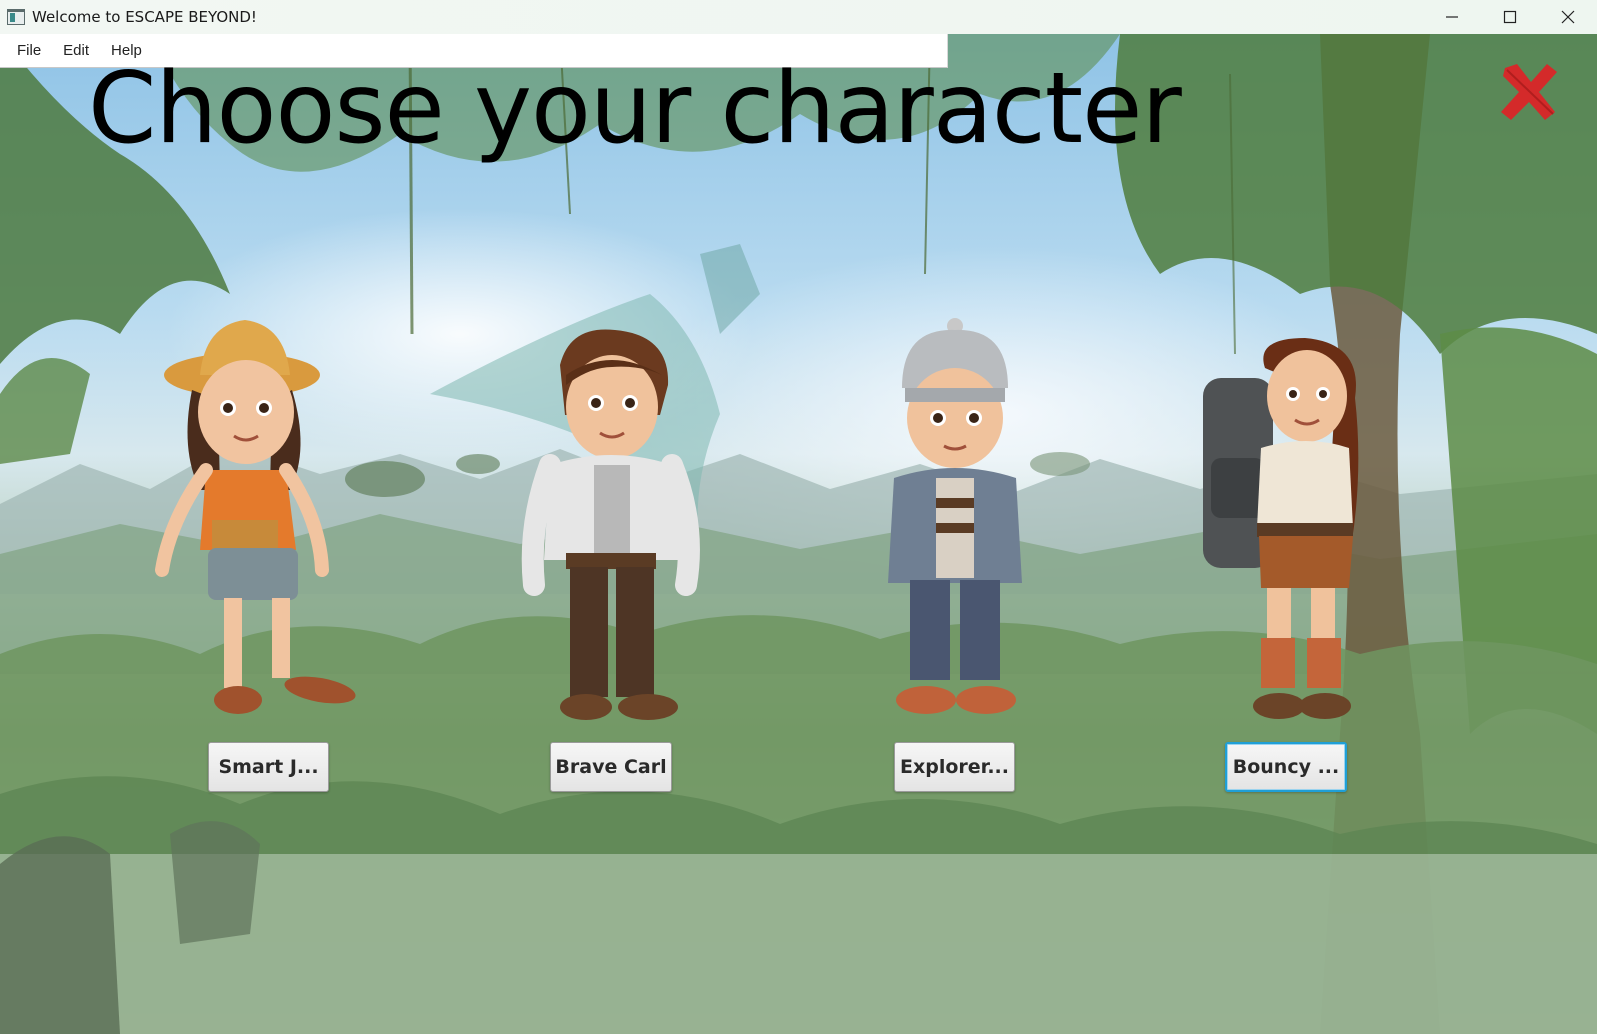 Image resolution: width=1597 pixels, height=1034 pixels. I want to click on minimize-icon, so click(1452, 17).